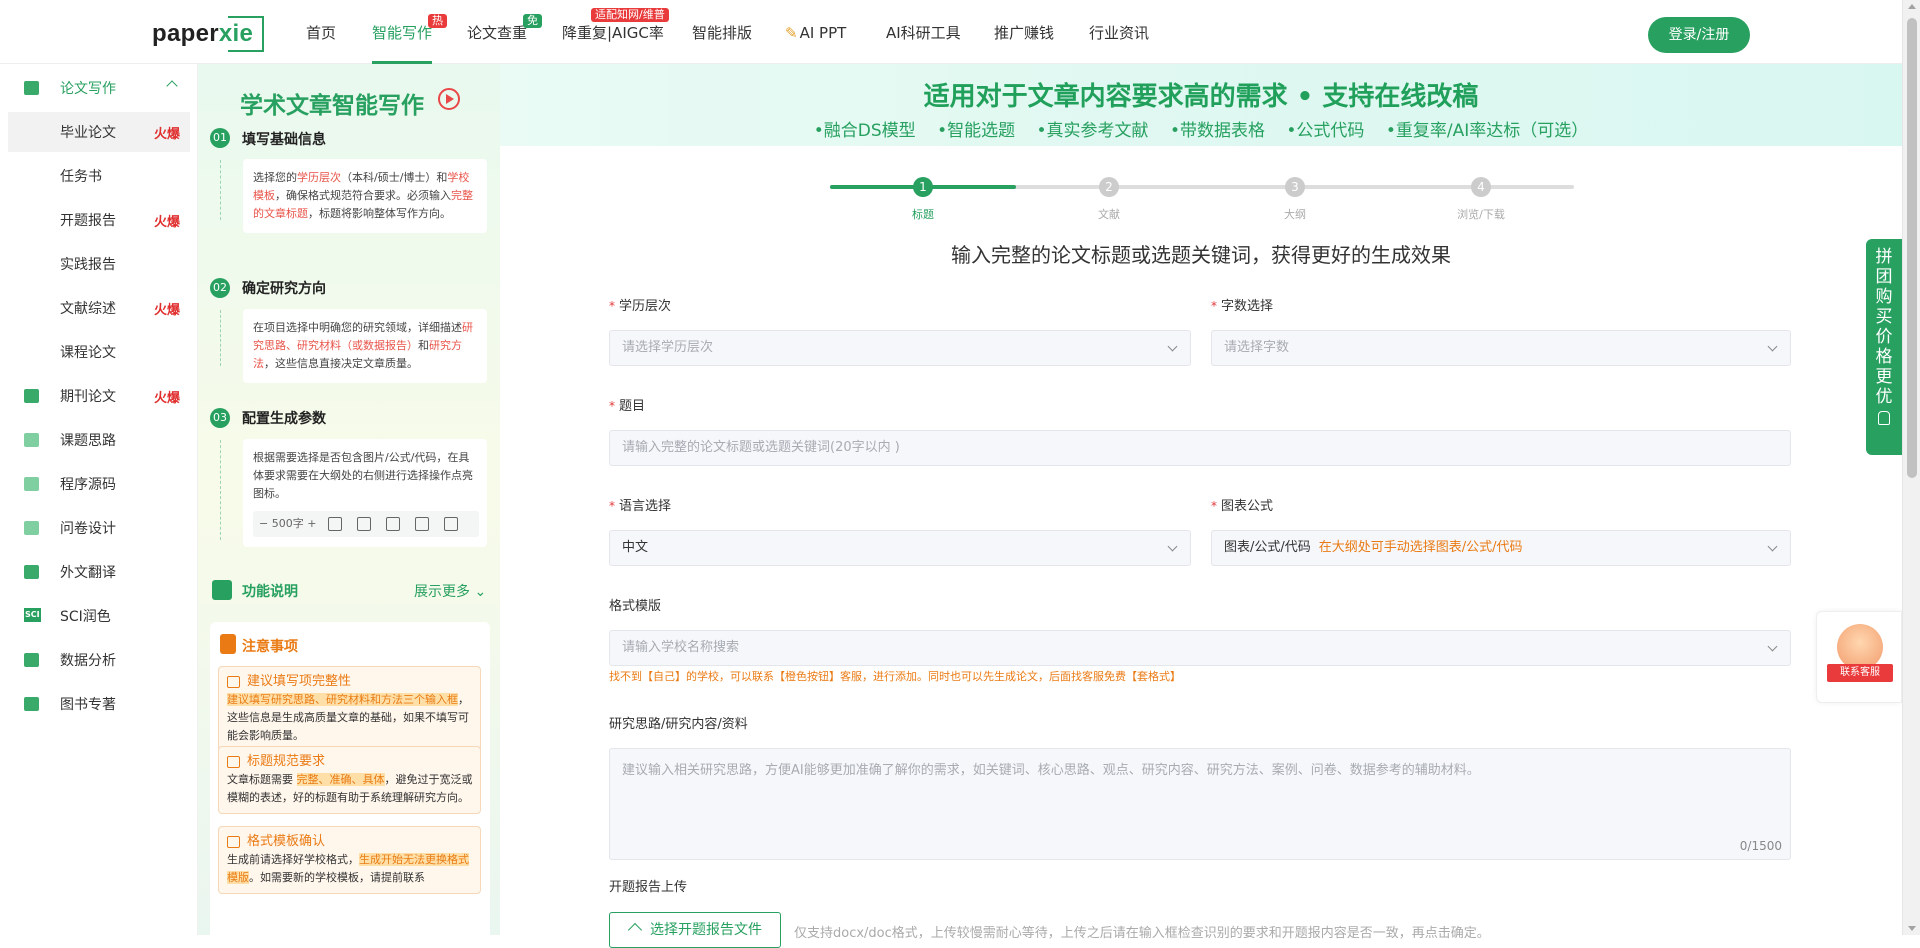 This screenshot has height=948, width=1920. Describe the element at coordinates (99, 264) in the screenshot. I see `sidebar-item-practice-report: 实践报告` at that location.